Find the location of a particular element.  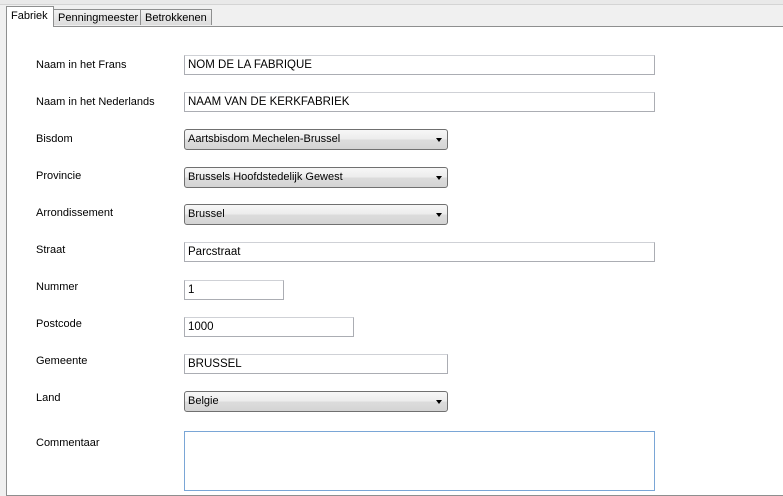

window-top-edge is located at coordinates (391, 2).